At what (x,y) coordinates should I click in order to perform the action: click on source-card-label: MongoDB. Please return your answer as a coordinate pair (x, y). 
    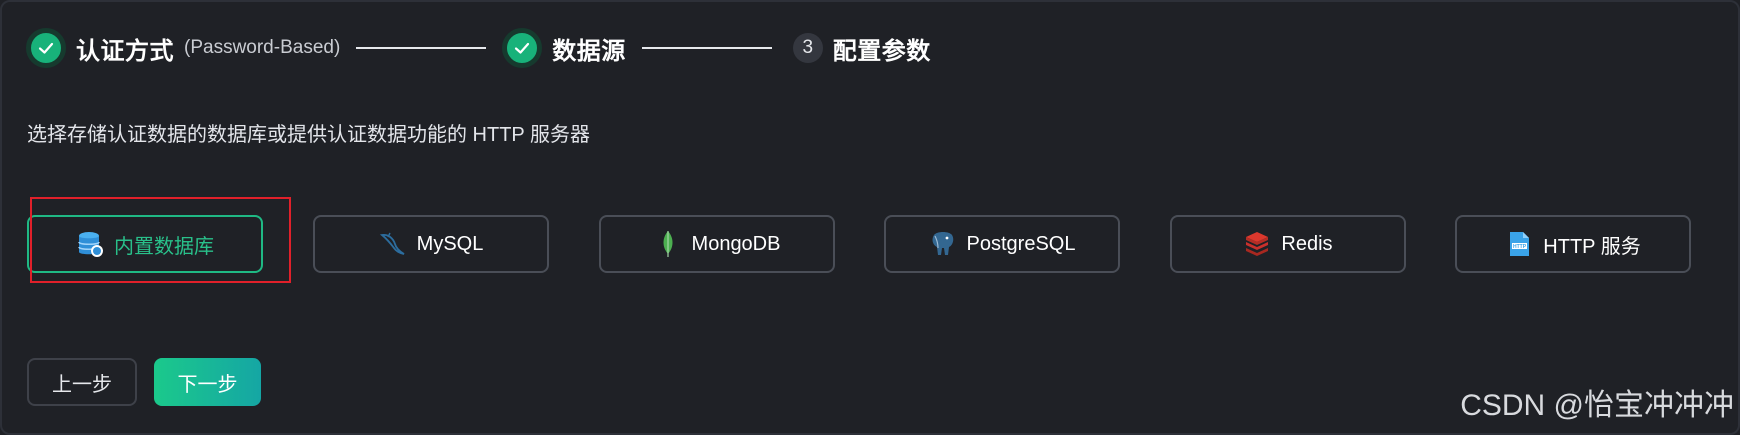
    Looking at the image, I should click on (736, 243).